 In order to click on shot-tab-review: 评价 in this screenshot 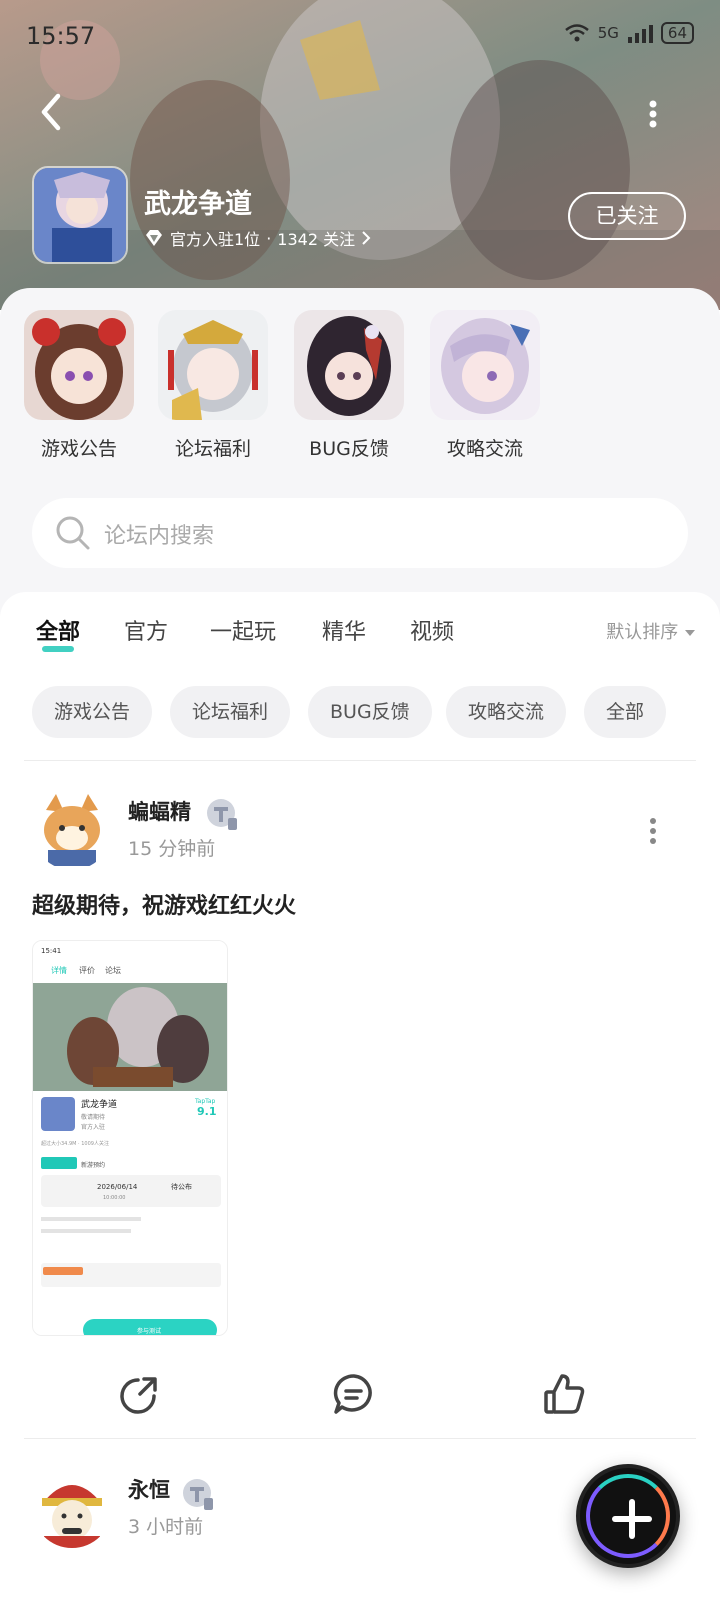, I will do `click(87, 970)`.